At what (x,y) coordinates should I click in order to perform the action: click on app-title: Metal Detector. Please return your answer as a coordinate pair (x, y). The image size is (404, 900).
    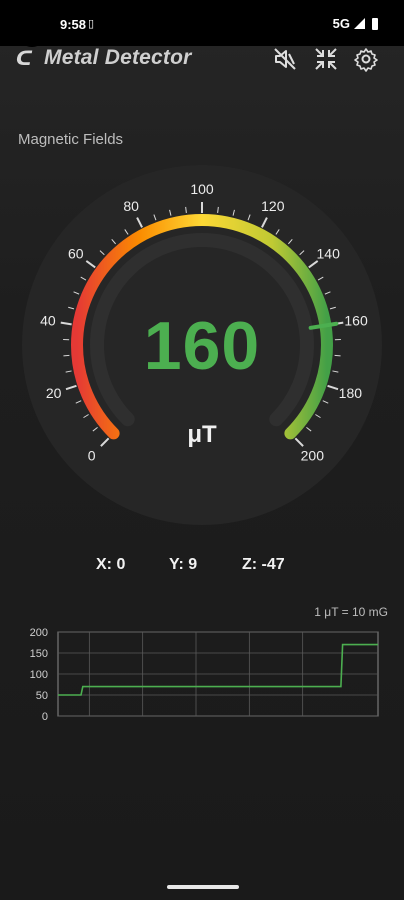
    Looking at the image, I should click on (118, 57).